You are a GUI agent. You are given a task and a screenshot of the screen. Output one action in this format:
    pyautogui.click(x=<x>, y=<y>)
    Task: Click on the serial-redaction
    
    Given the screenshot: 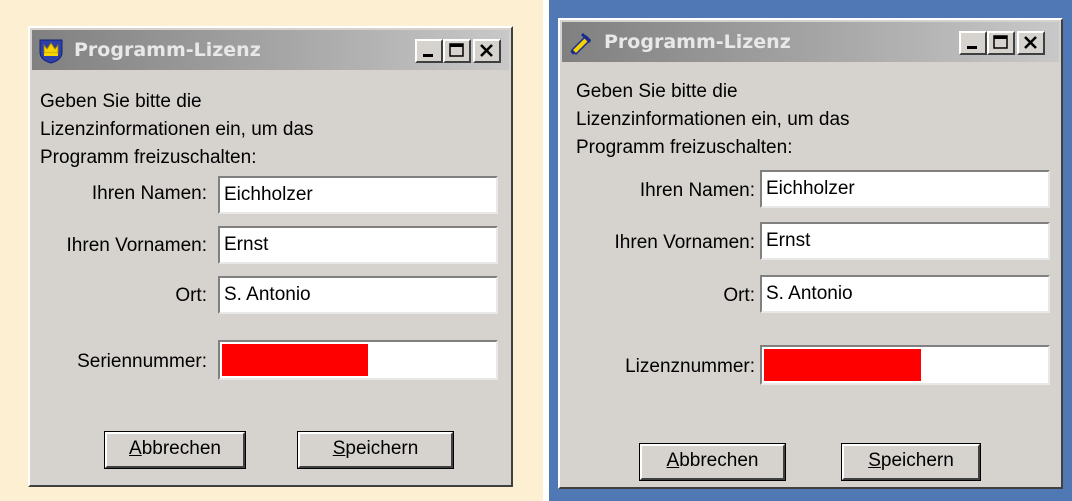 What is the action you would take?
    pyautogui.click(x=295, y=360)
    